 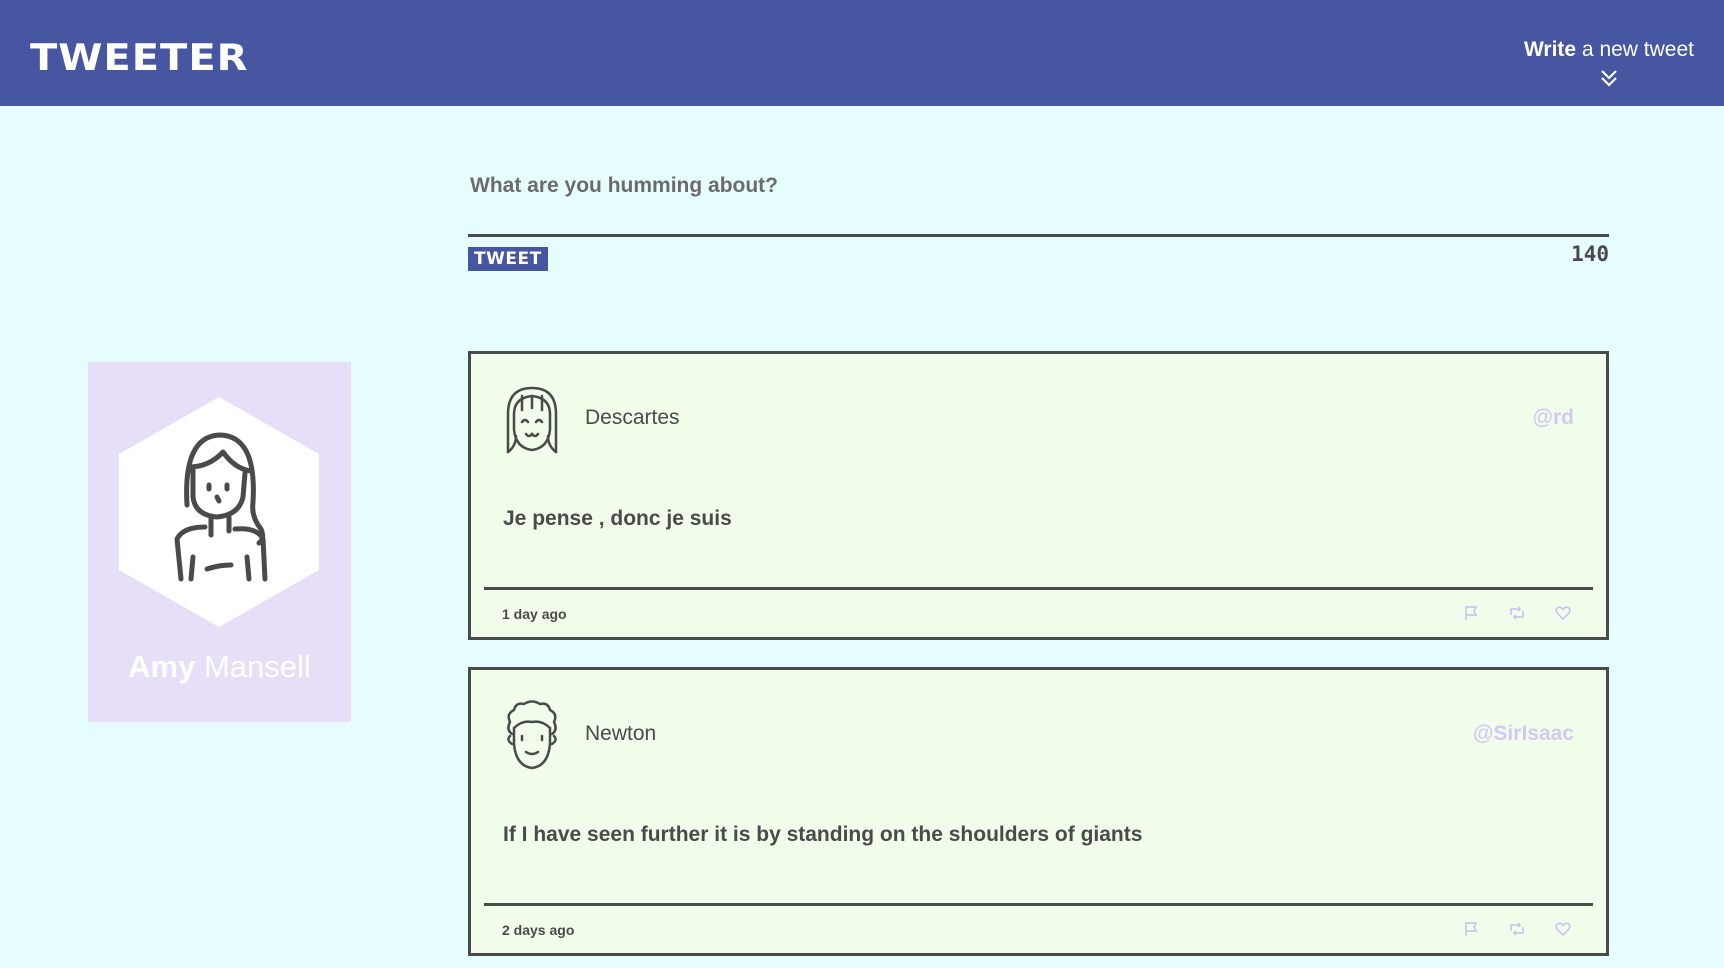 What do you see at coordinates (1609, 50) in the screenshot?
I see `compose-toggle-label: Write a new tweet` at bounding box center [1609, 50].